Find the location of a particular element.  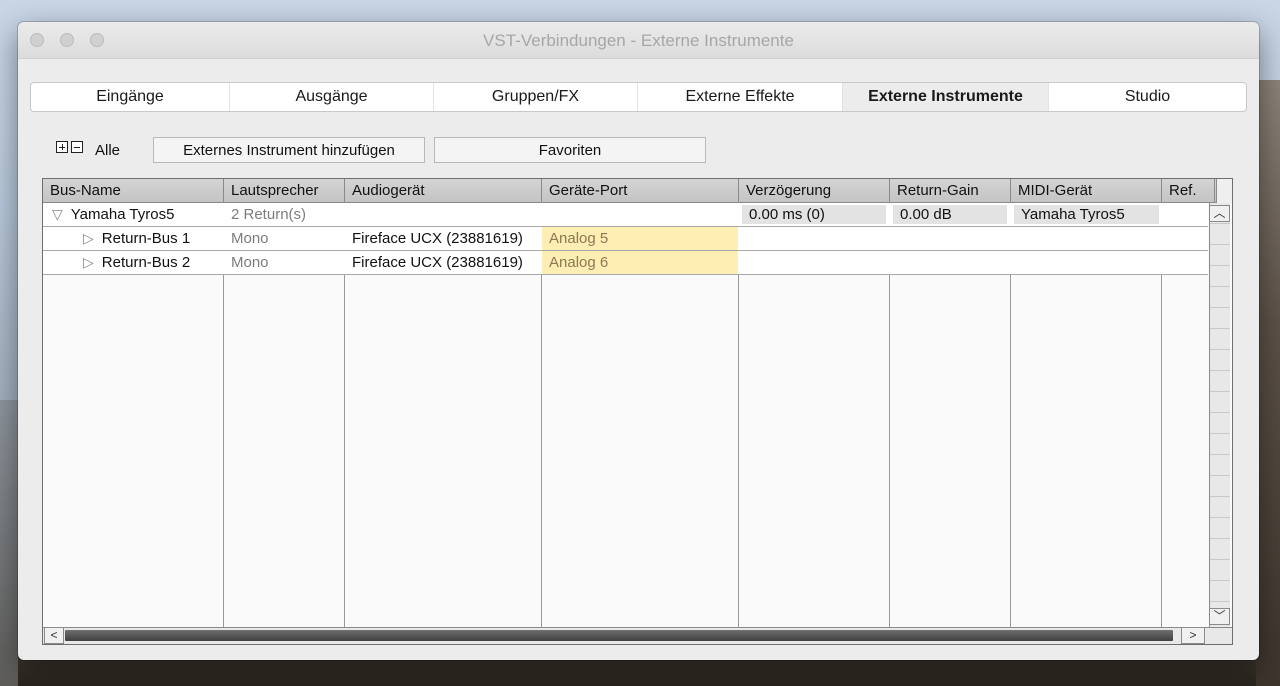

column-header-return-gain: Return-Gain is located at coordinates (950, 190).